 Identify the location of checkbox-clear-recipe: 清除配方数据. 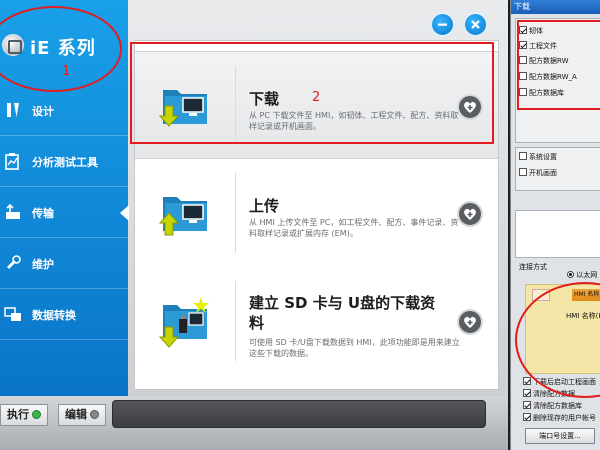
(549, 395).